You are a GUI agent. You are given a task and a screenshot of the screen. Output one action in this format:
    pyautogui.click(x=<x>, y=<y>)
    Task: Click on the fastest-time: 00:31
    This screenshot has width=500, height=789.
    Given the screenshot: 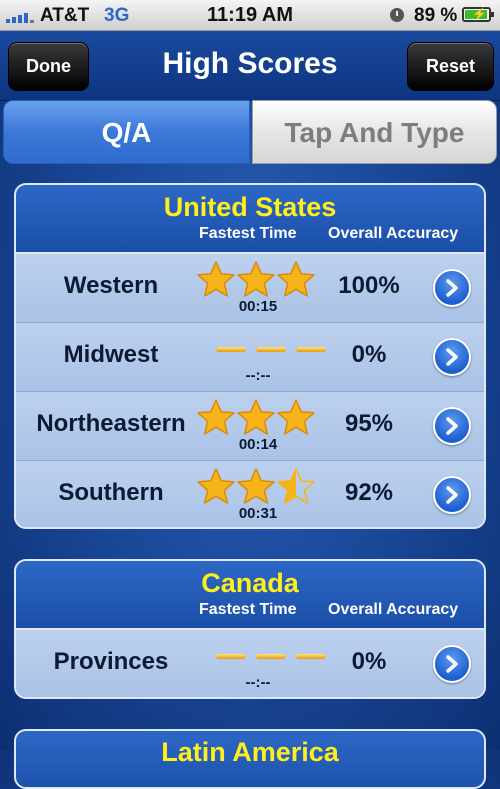 What is the action you would take?
    pyautogui.click(x=258, y=513)
    